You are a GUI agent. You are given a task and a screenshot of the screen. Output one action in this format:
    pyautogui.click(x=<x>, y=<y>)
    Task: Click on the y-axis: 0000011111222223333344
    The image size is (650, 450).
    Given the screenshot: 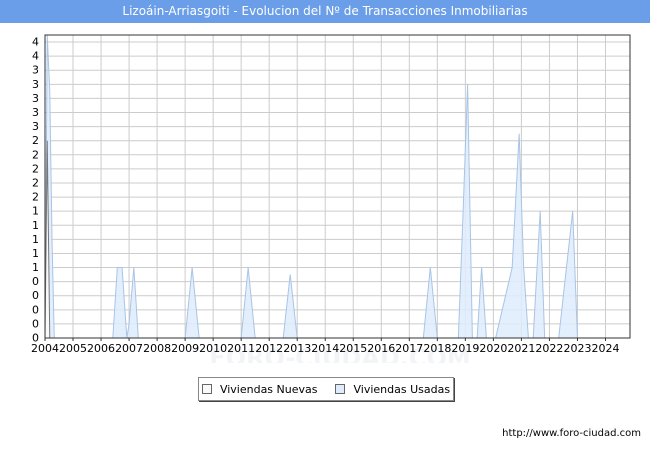 What is the action you would take?
    pyautogui.click(x=35, y=190)
    